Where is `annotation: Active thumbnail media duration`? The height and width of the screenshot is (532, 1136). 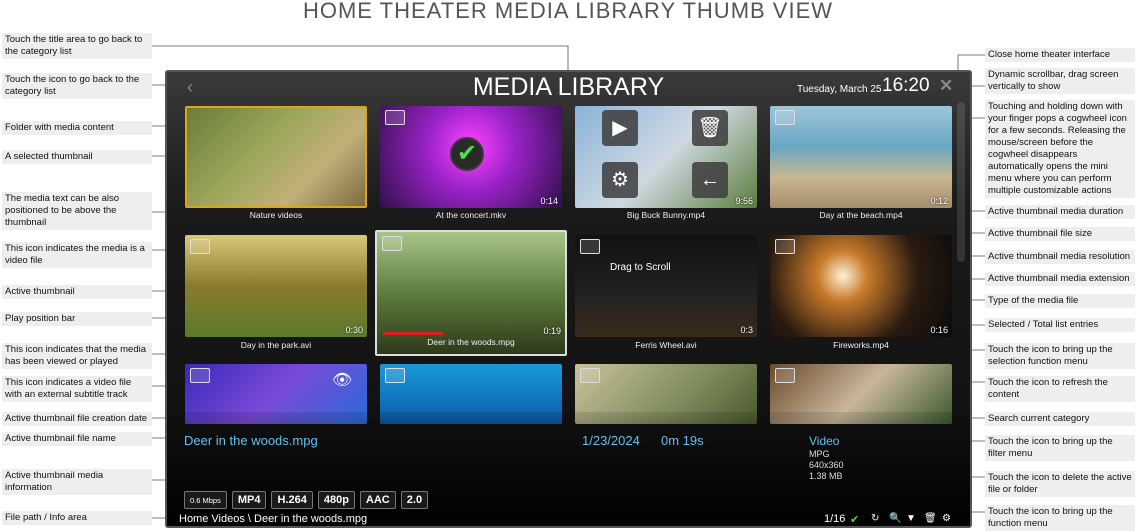
annotation: Active thumbnail media duration is located at coordinates (1060, 212).